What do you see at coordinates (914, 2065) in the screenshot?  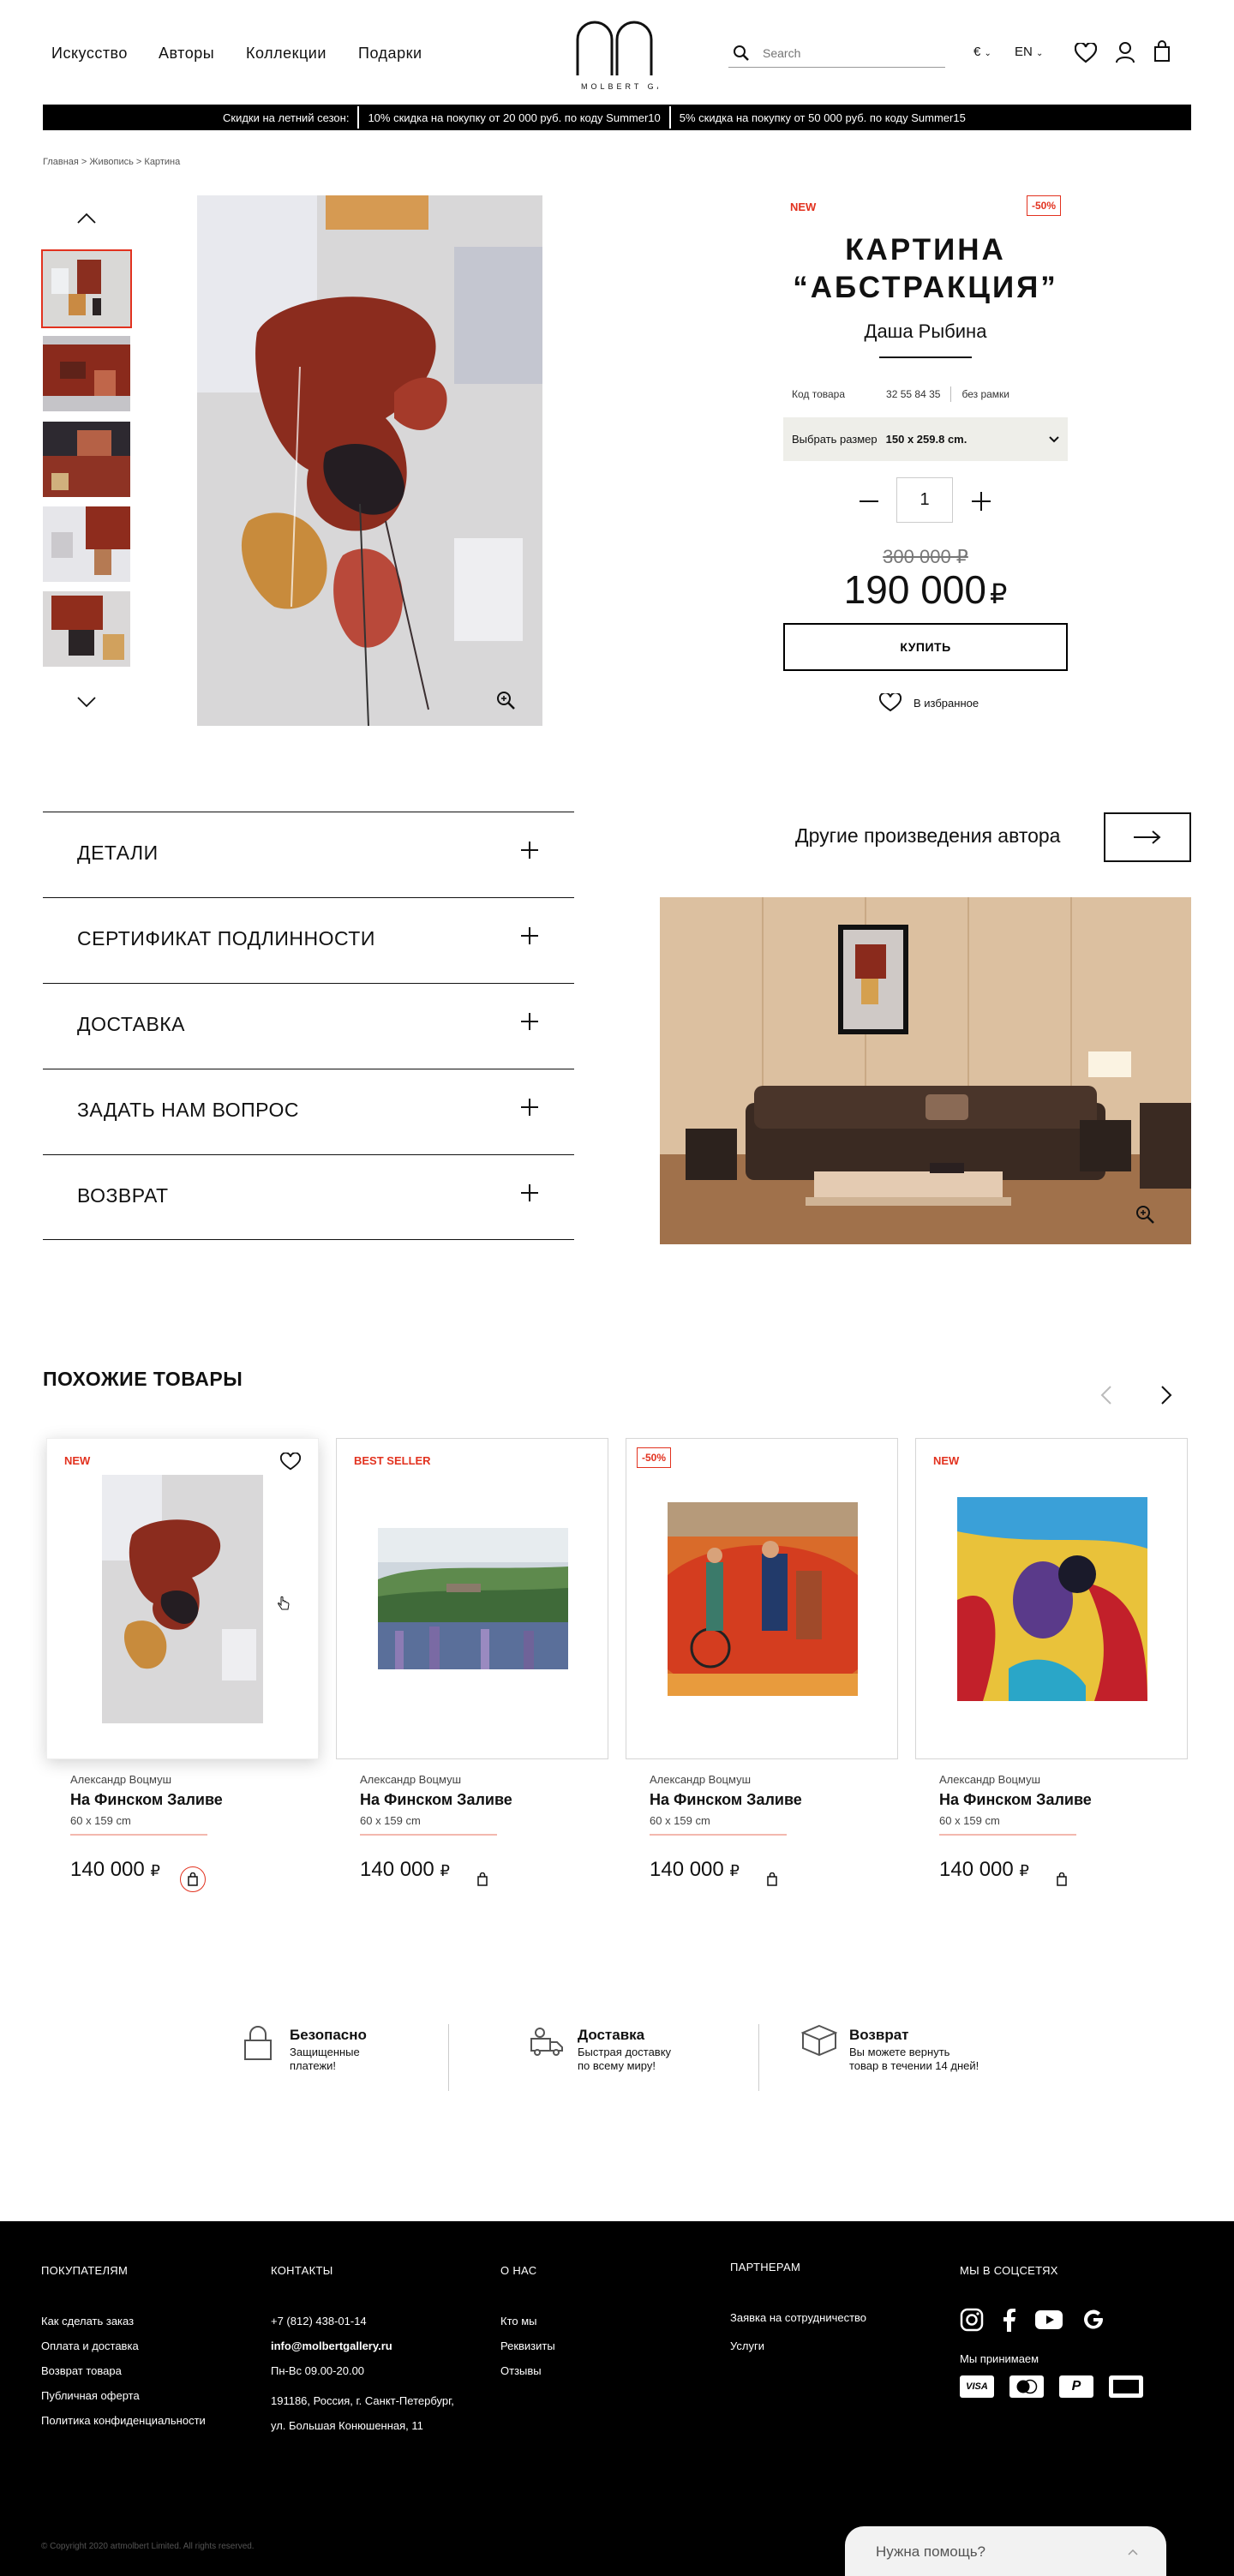 I see `feature-text: товар в течении 14 дней!` at bounding box center [914, 2065].